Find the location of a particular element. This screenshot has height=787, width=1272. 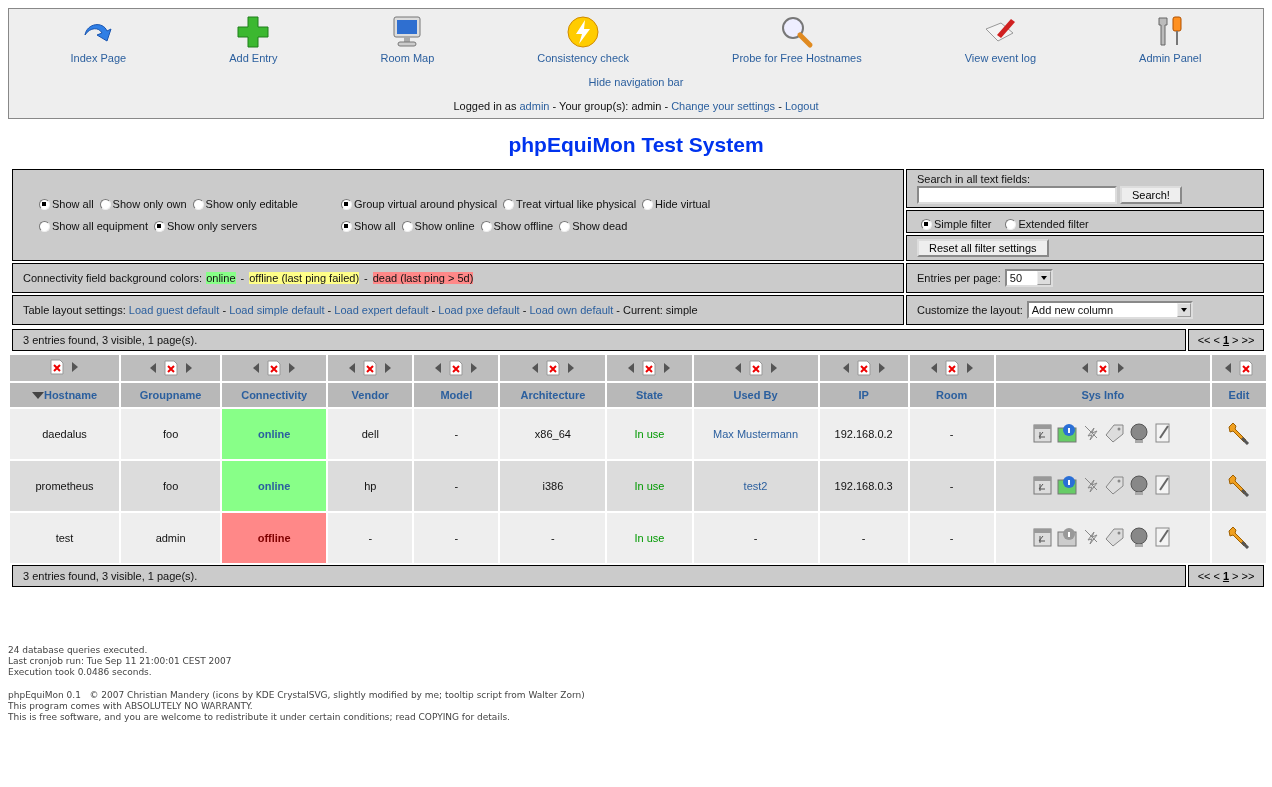

layout-default-link: Load pxe default is located at coordinates (479, 310).